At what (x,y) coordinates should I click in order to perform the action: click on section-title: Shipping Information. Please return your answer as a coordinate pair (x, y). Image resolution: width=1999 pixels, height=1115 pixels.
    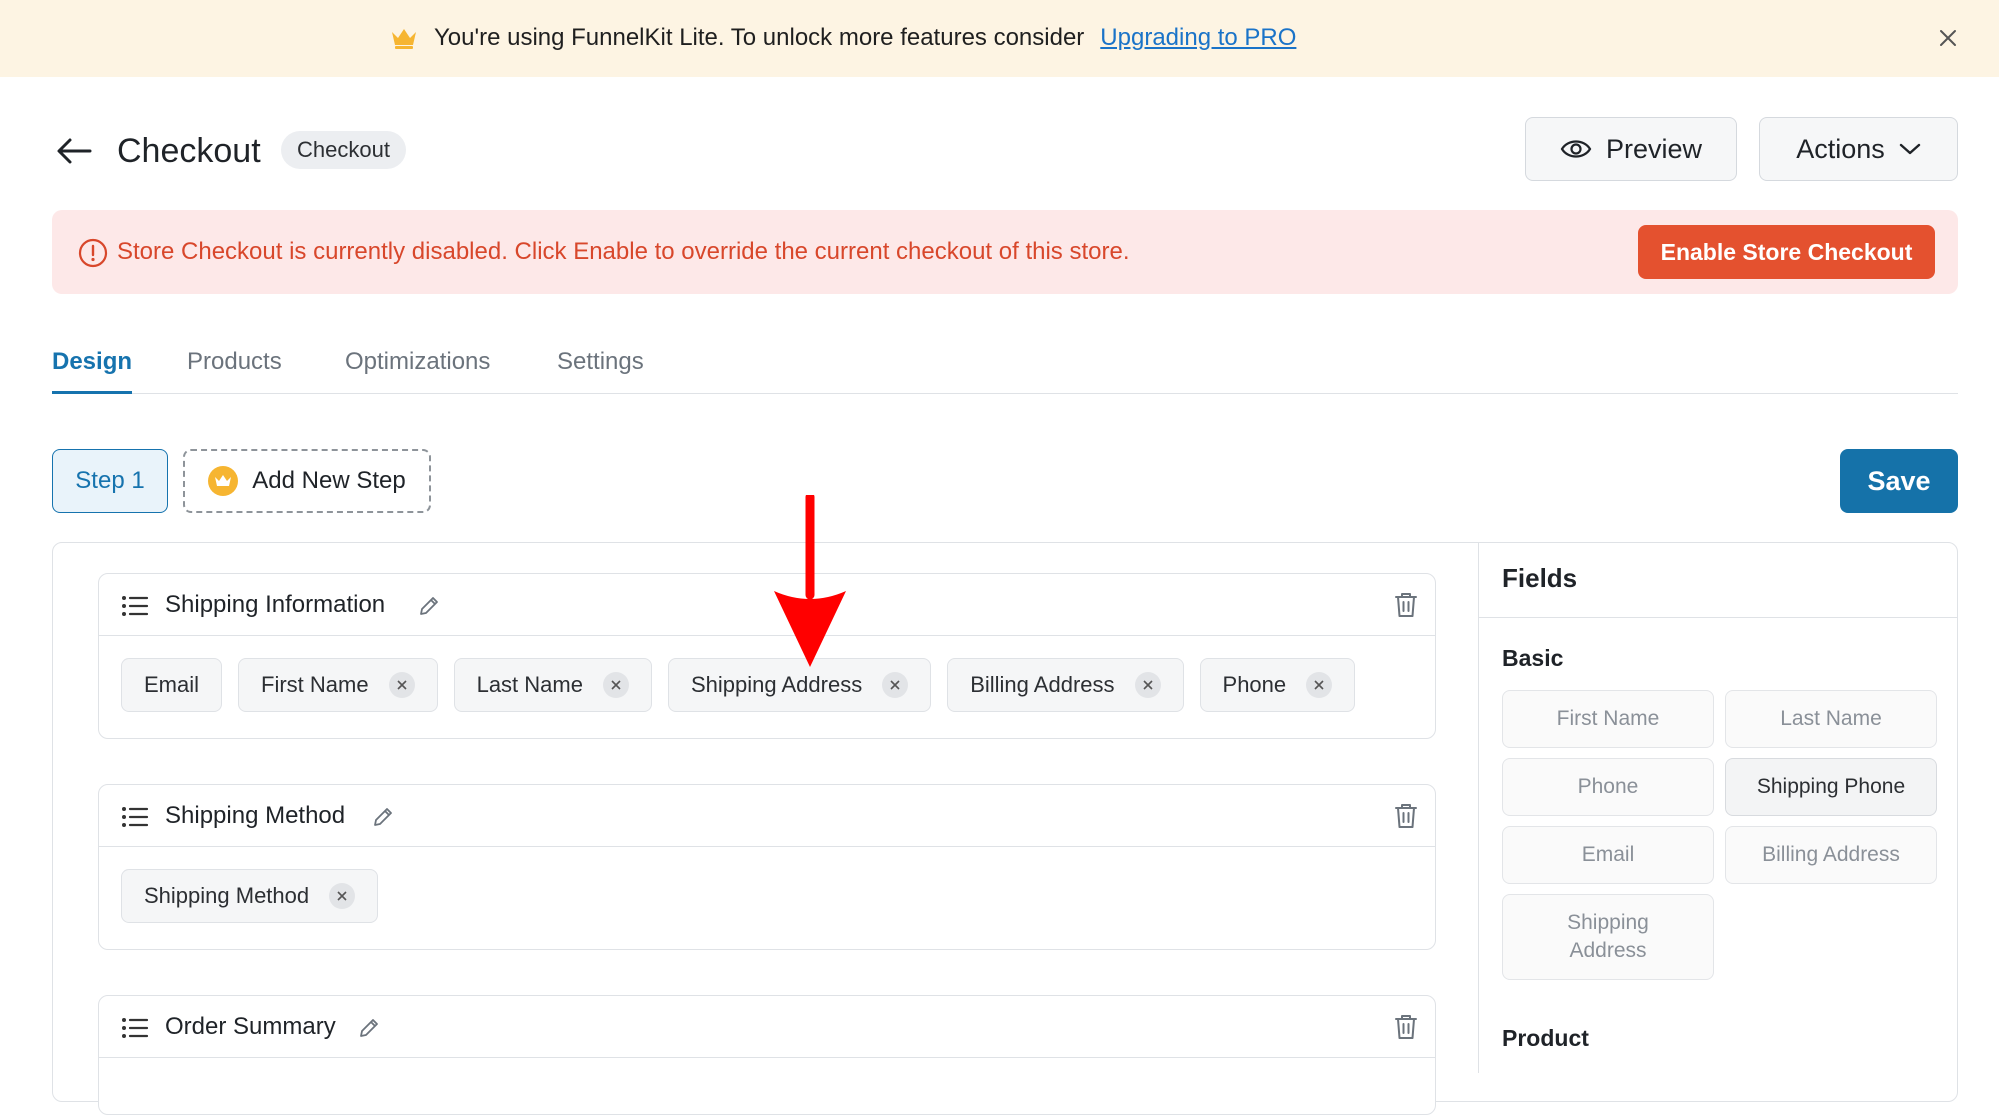
    Looking at the image, I should click on (275, 604).